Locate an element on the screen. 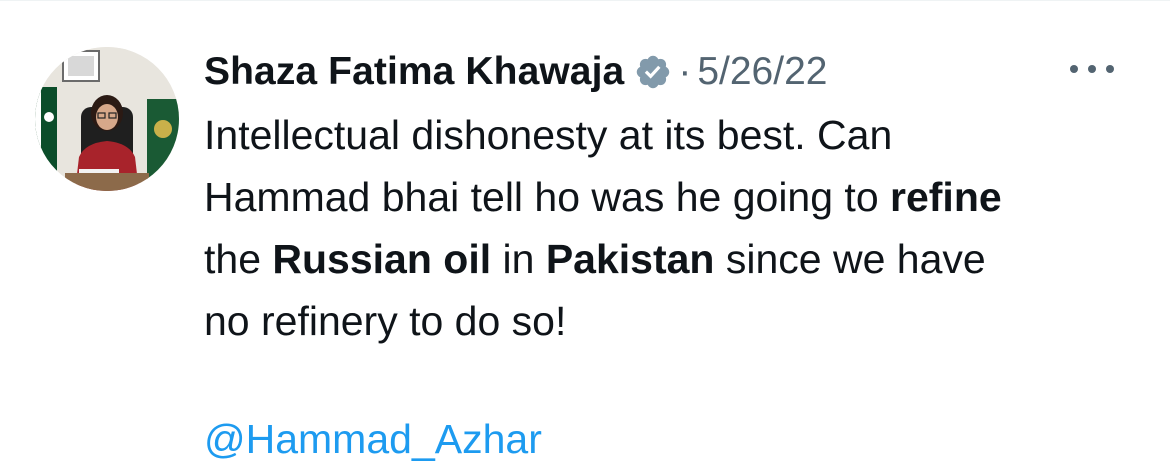 The width and height of the screenshot is (1170, 470). avatar is located at coordinates (107, 119).